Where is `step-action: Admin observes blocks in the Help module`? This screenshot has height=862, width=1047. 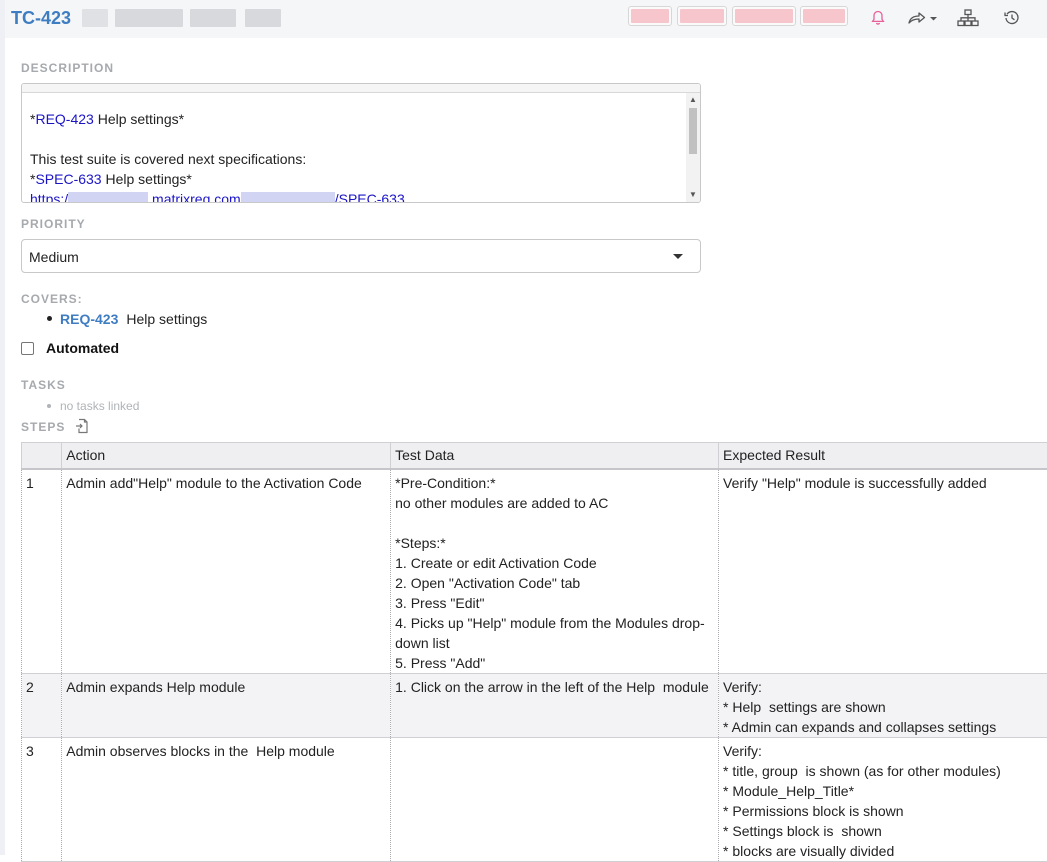
step-action: Admin observes blocks in the Help module is located at coordinates (226, 799).